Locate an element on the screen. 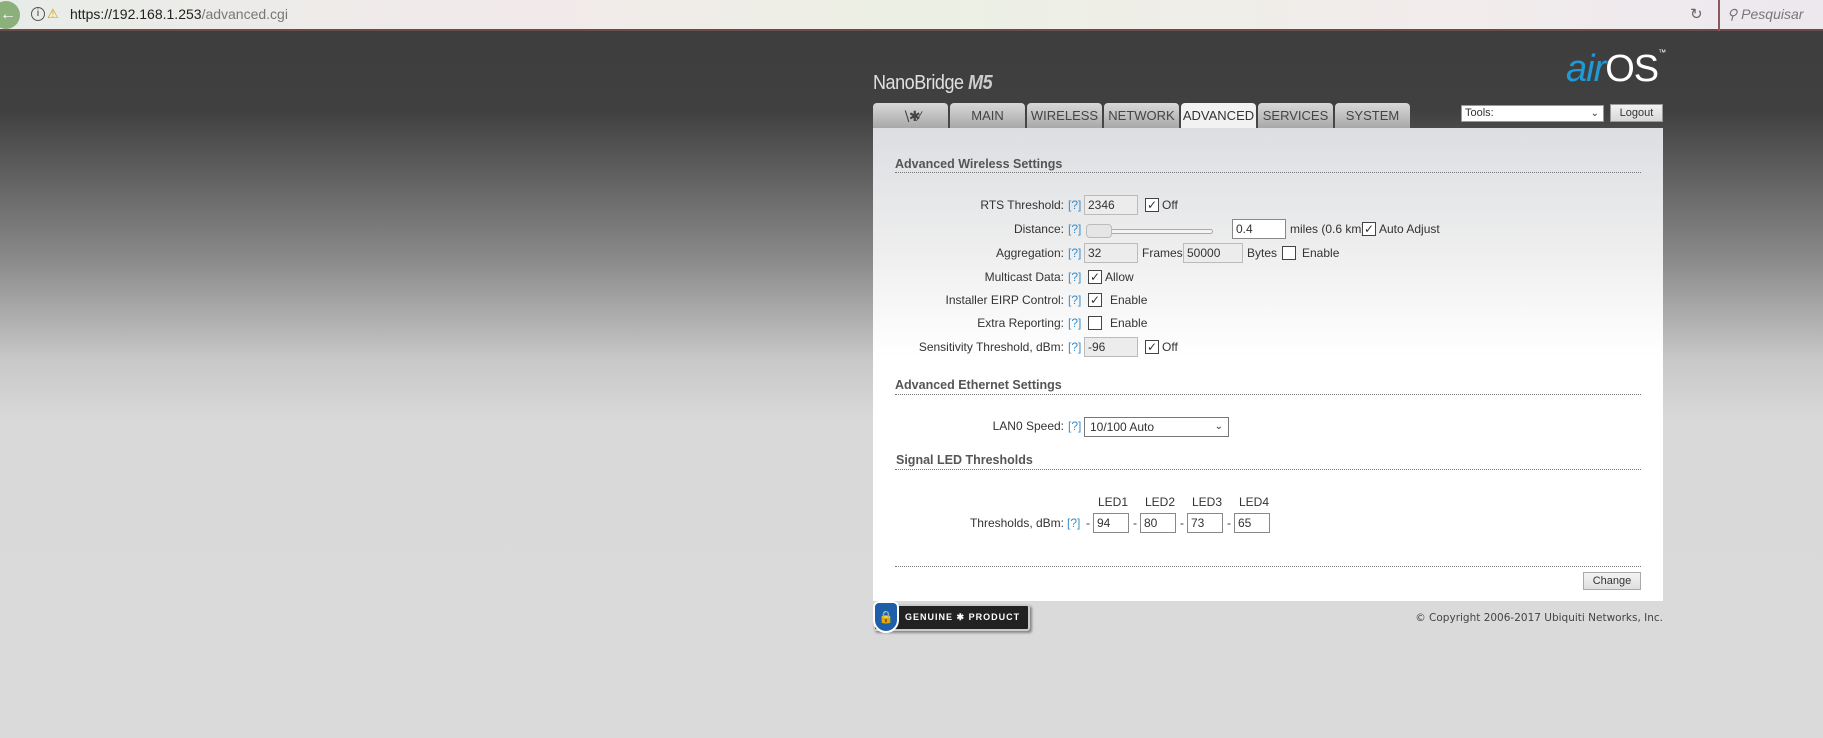  logo-tm: ™ is located at coordinates (1662, 52).